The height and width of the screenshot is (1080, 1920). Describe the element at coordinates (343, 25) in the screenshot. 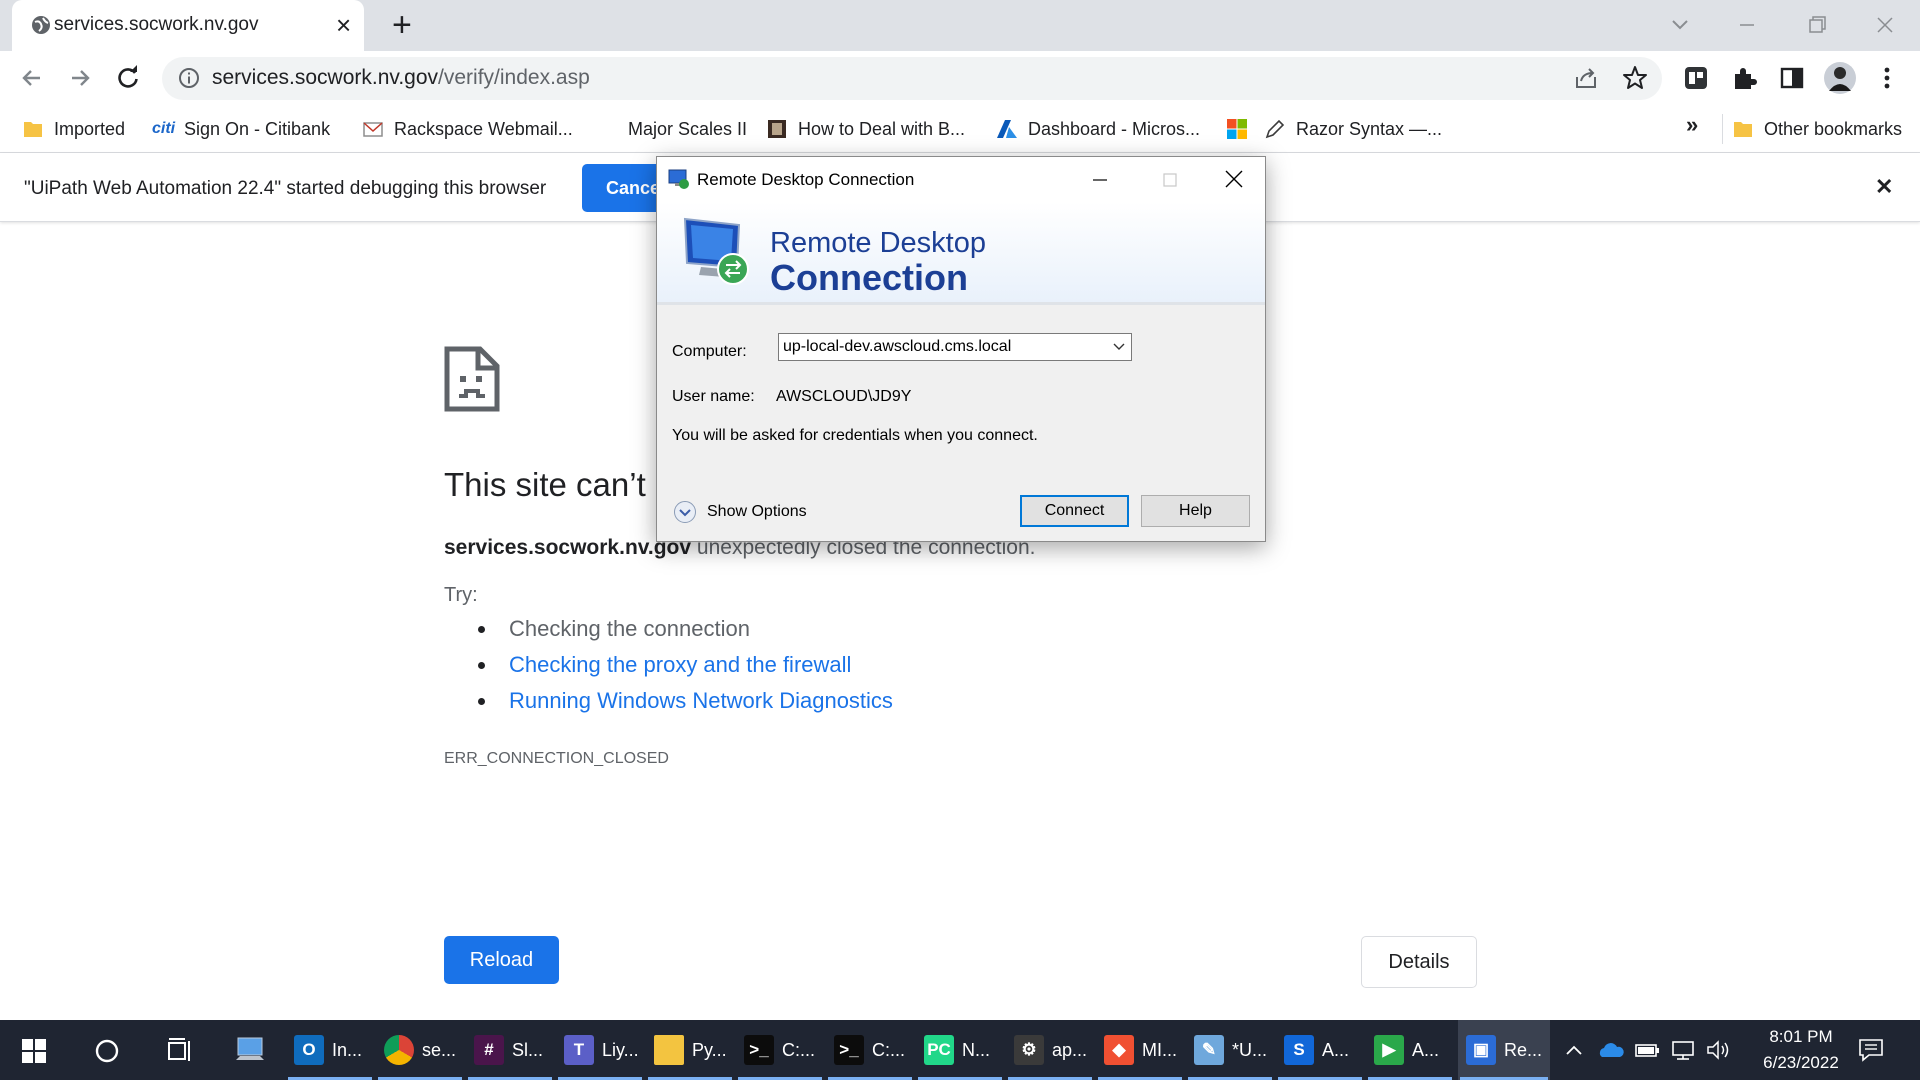

I see `tab-close-icon: ×` at that location.